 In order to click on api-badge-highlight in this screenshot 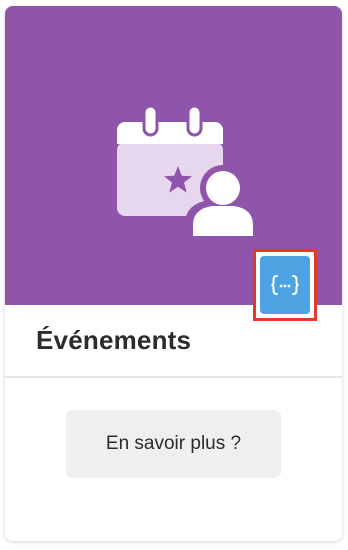, I will do `click(285, 285)`.